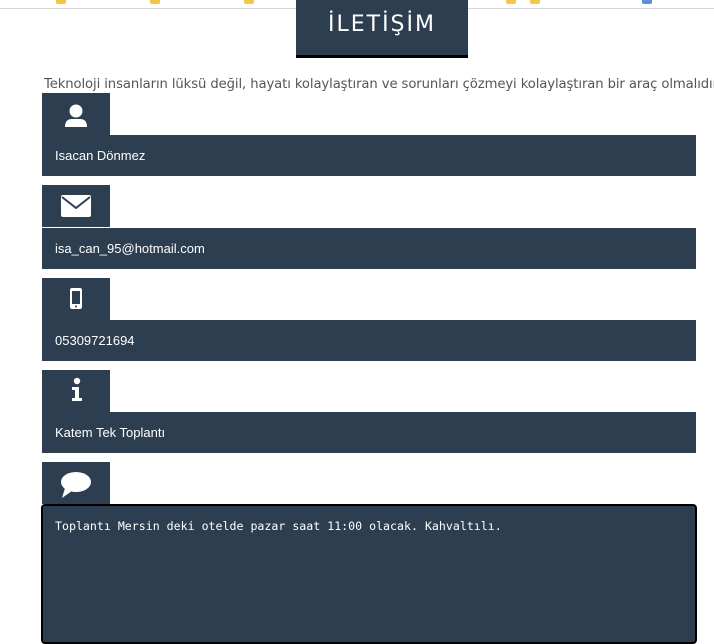 Image resolution: width=714 pixels, height=644 pixels. What do you see at coordinates (382, 29) in the screenshot?
I see `page-title: İLETİŞİM` at bounding box center [382, 29].